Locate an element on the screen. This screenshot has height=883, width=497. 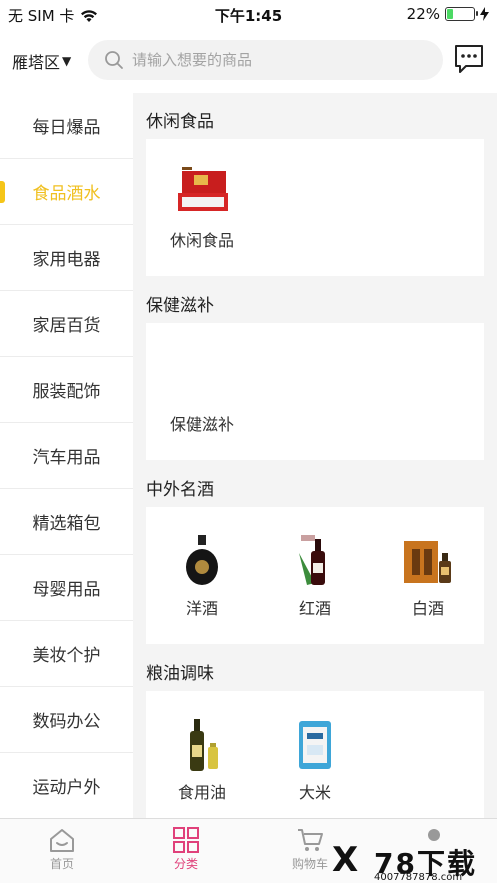
sidebar-item-home-goods: 家居百货 is located at coordinates (66, 324).